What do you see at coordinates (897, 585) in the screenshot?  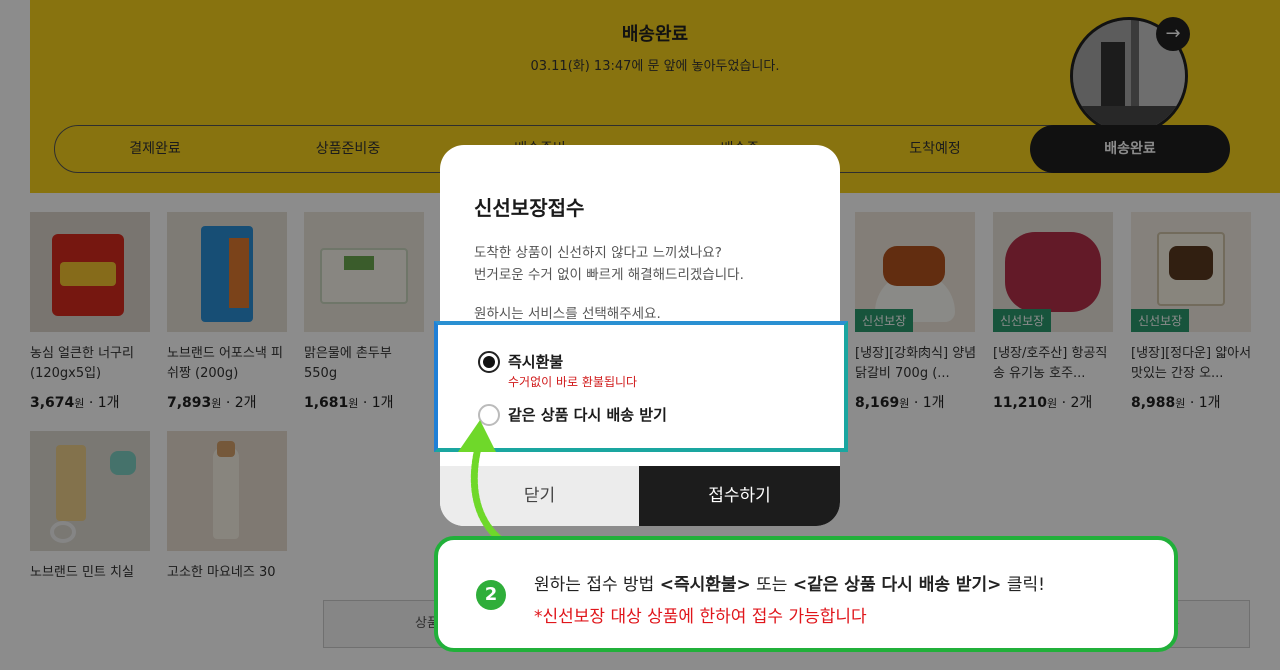 I see `callout-option-2: <같은 상품 다시 배송 받기>` at bounding box center [897, 585].